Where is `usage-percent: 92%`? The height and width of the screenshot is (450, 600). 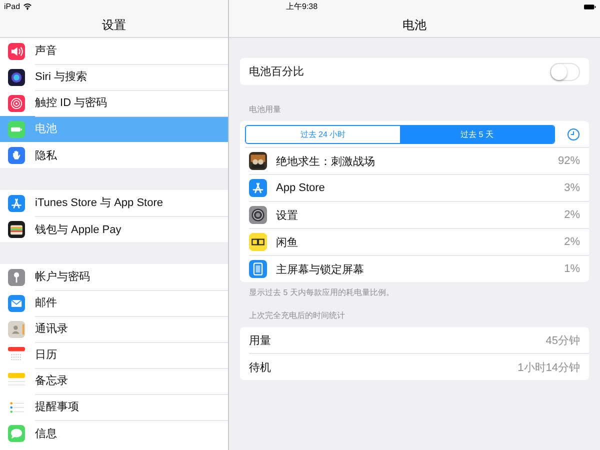
usage-percent: 92% is located at coordinates (569, 161).